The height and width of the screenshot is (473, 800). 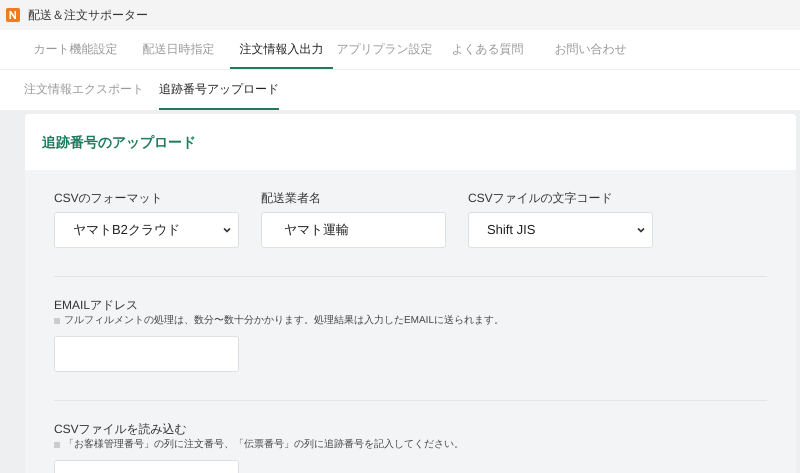 I want to click on field-label: 配送業者名, so click(x=291, y=198).